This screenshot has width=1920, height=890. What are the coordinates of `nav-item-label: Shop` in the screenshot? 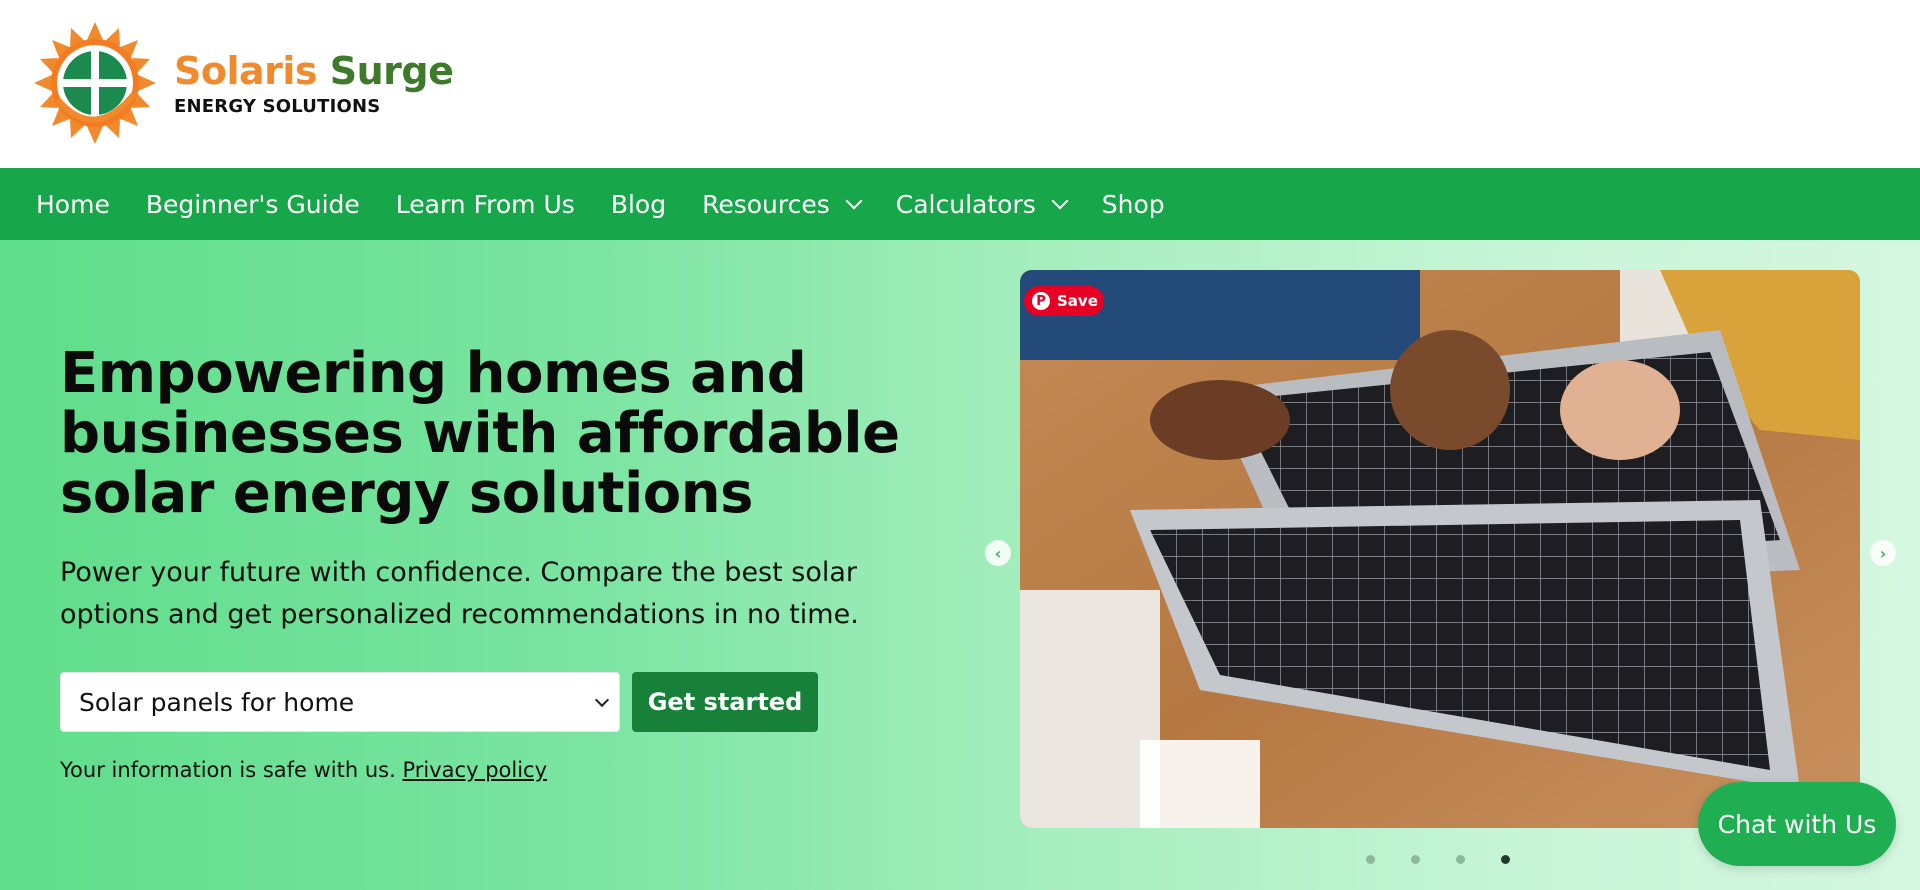 It's located at (1133, 204).